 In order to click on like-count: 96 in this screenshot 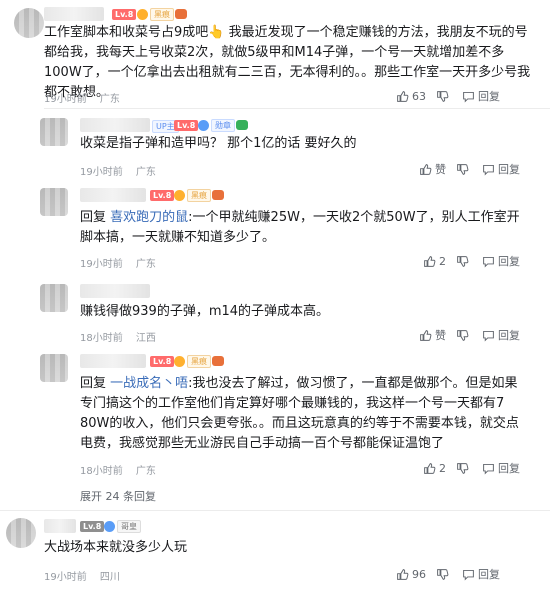, I will do `click(419, 574)`.